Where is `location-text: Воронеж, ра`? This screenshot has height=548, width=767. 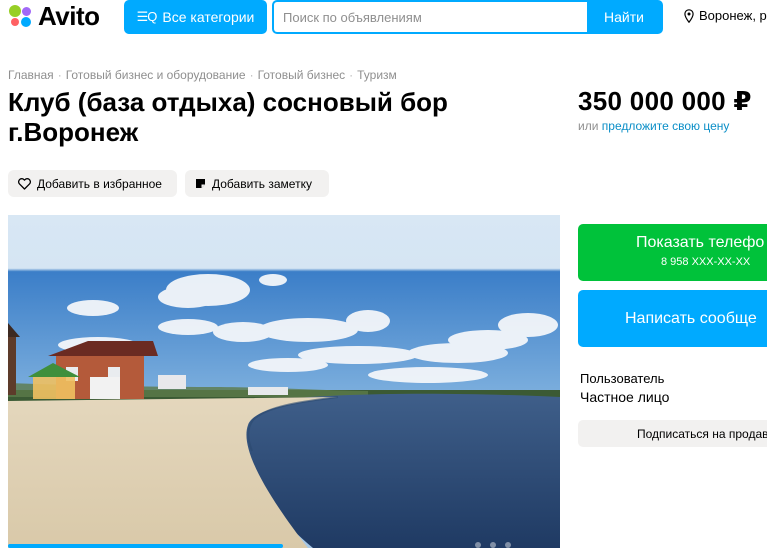
location-text: Воронеж, ра is located at coordinates (733, 15).